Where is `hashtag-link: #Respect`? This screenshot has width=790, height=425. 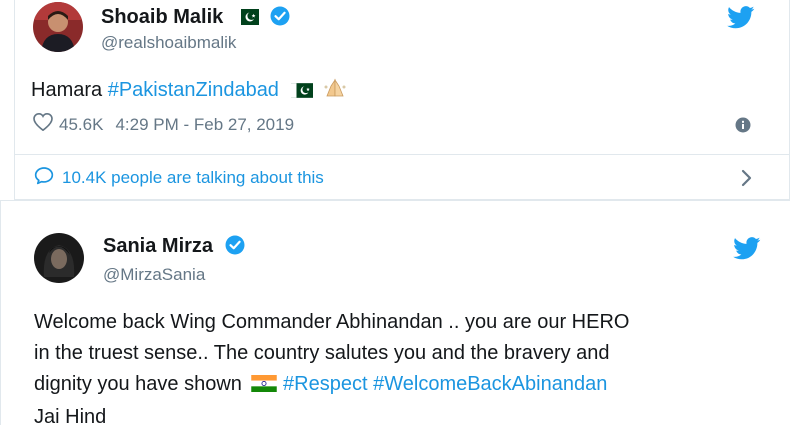 hashtag-link: #Respect is located at coordinates (325, 384).